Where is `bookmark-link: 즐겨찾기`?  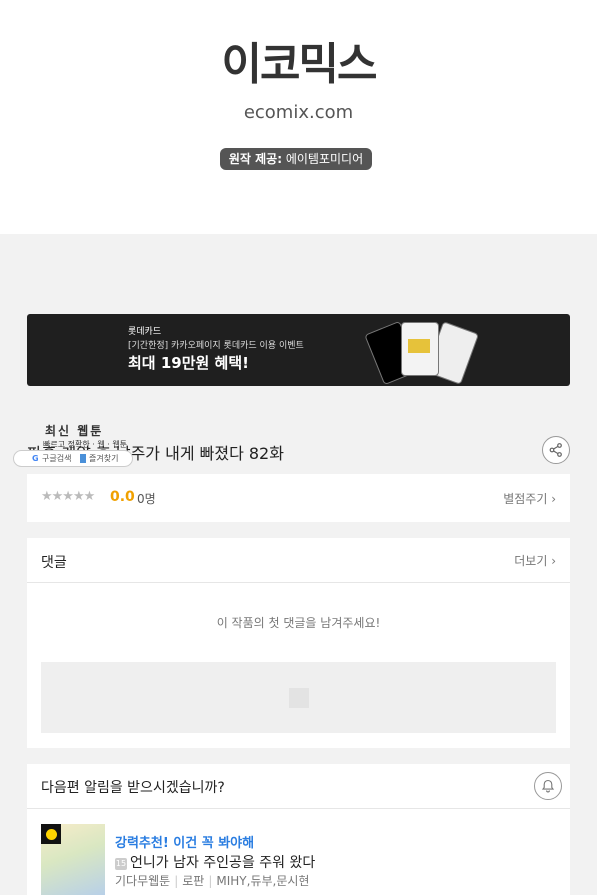
bookmark-link: 즐겨찾기 is located at coordinates (103, 458).